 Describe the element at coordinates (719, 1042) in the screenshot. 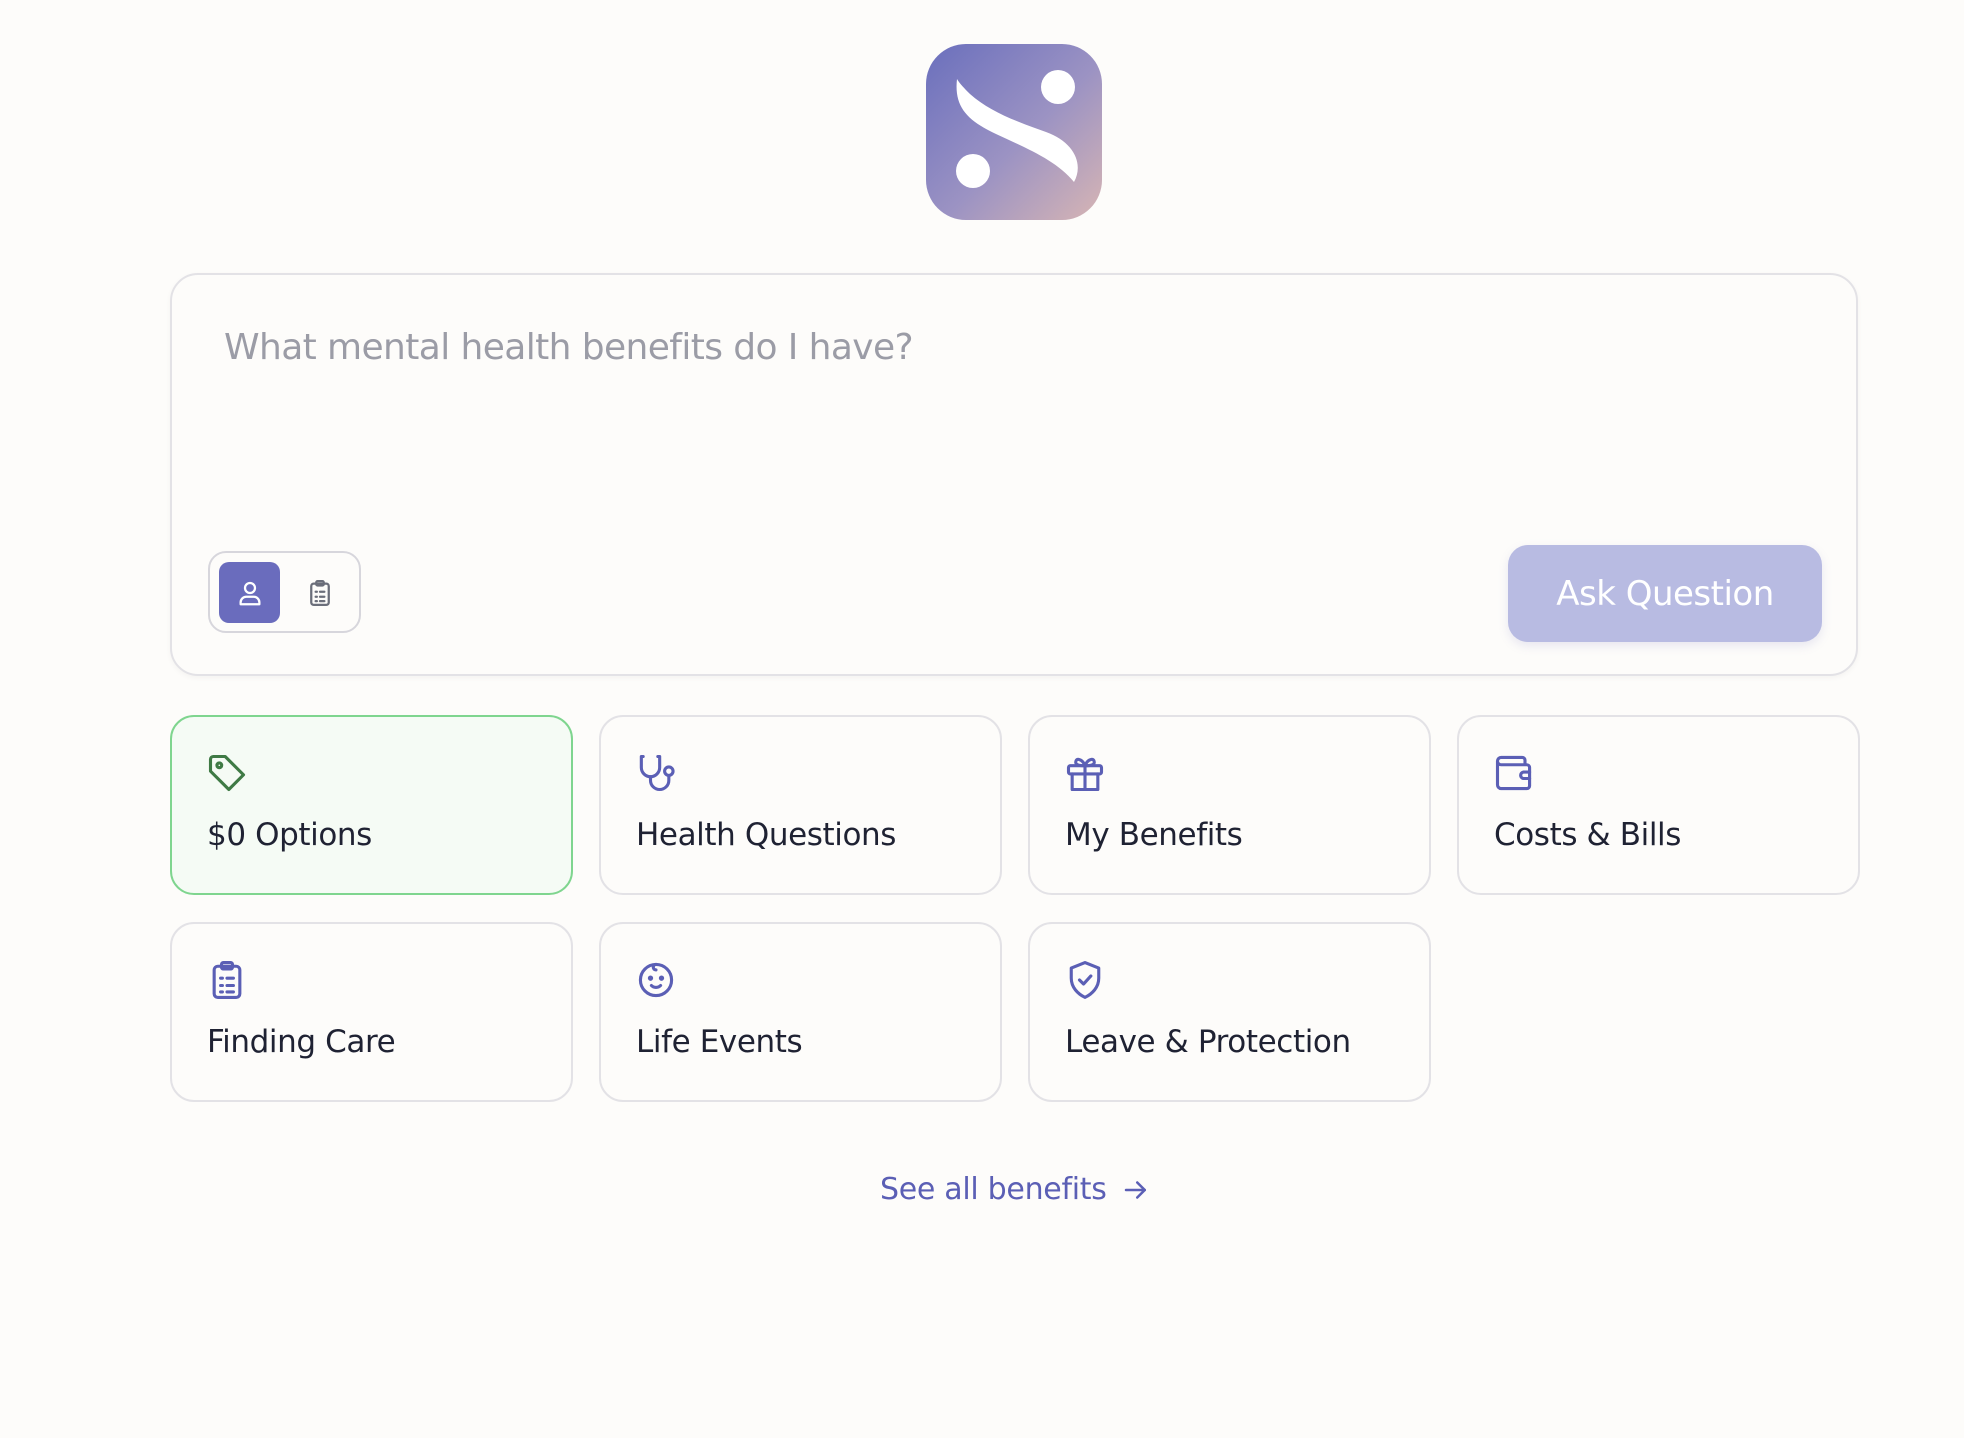

I see `category-label: Life Events` at that location.